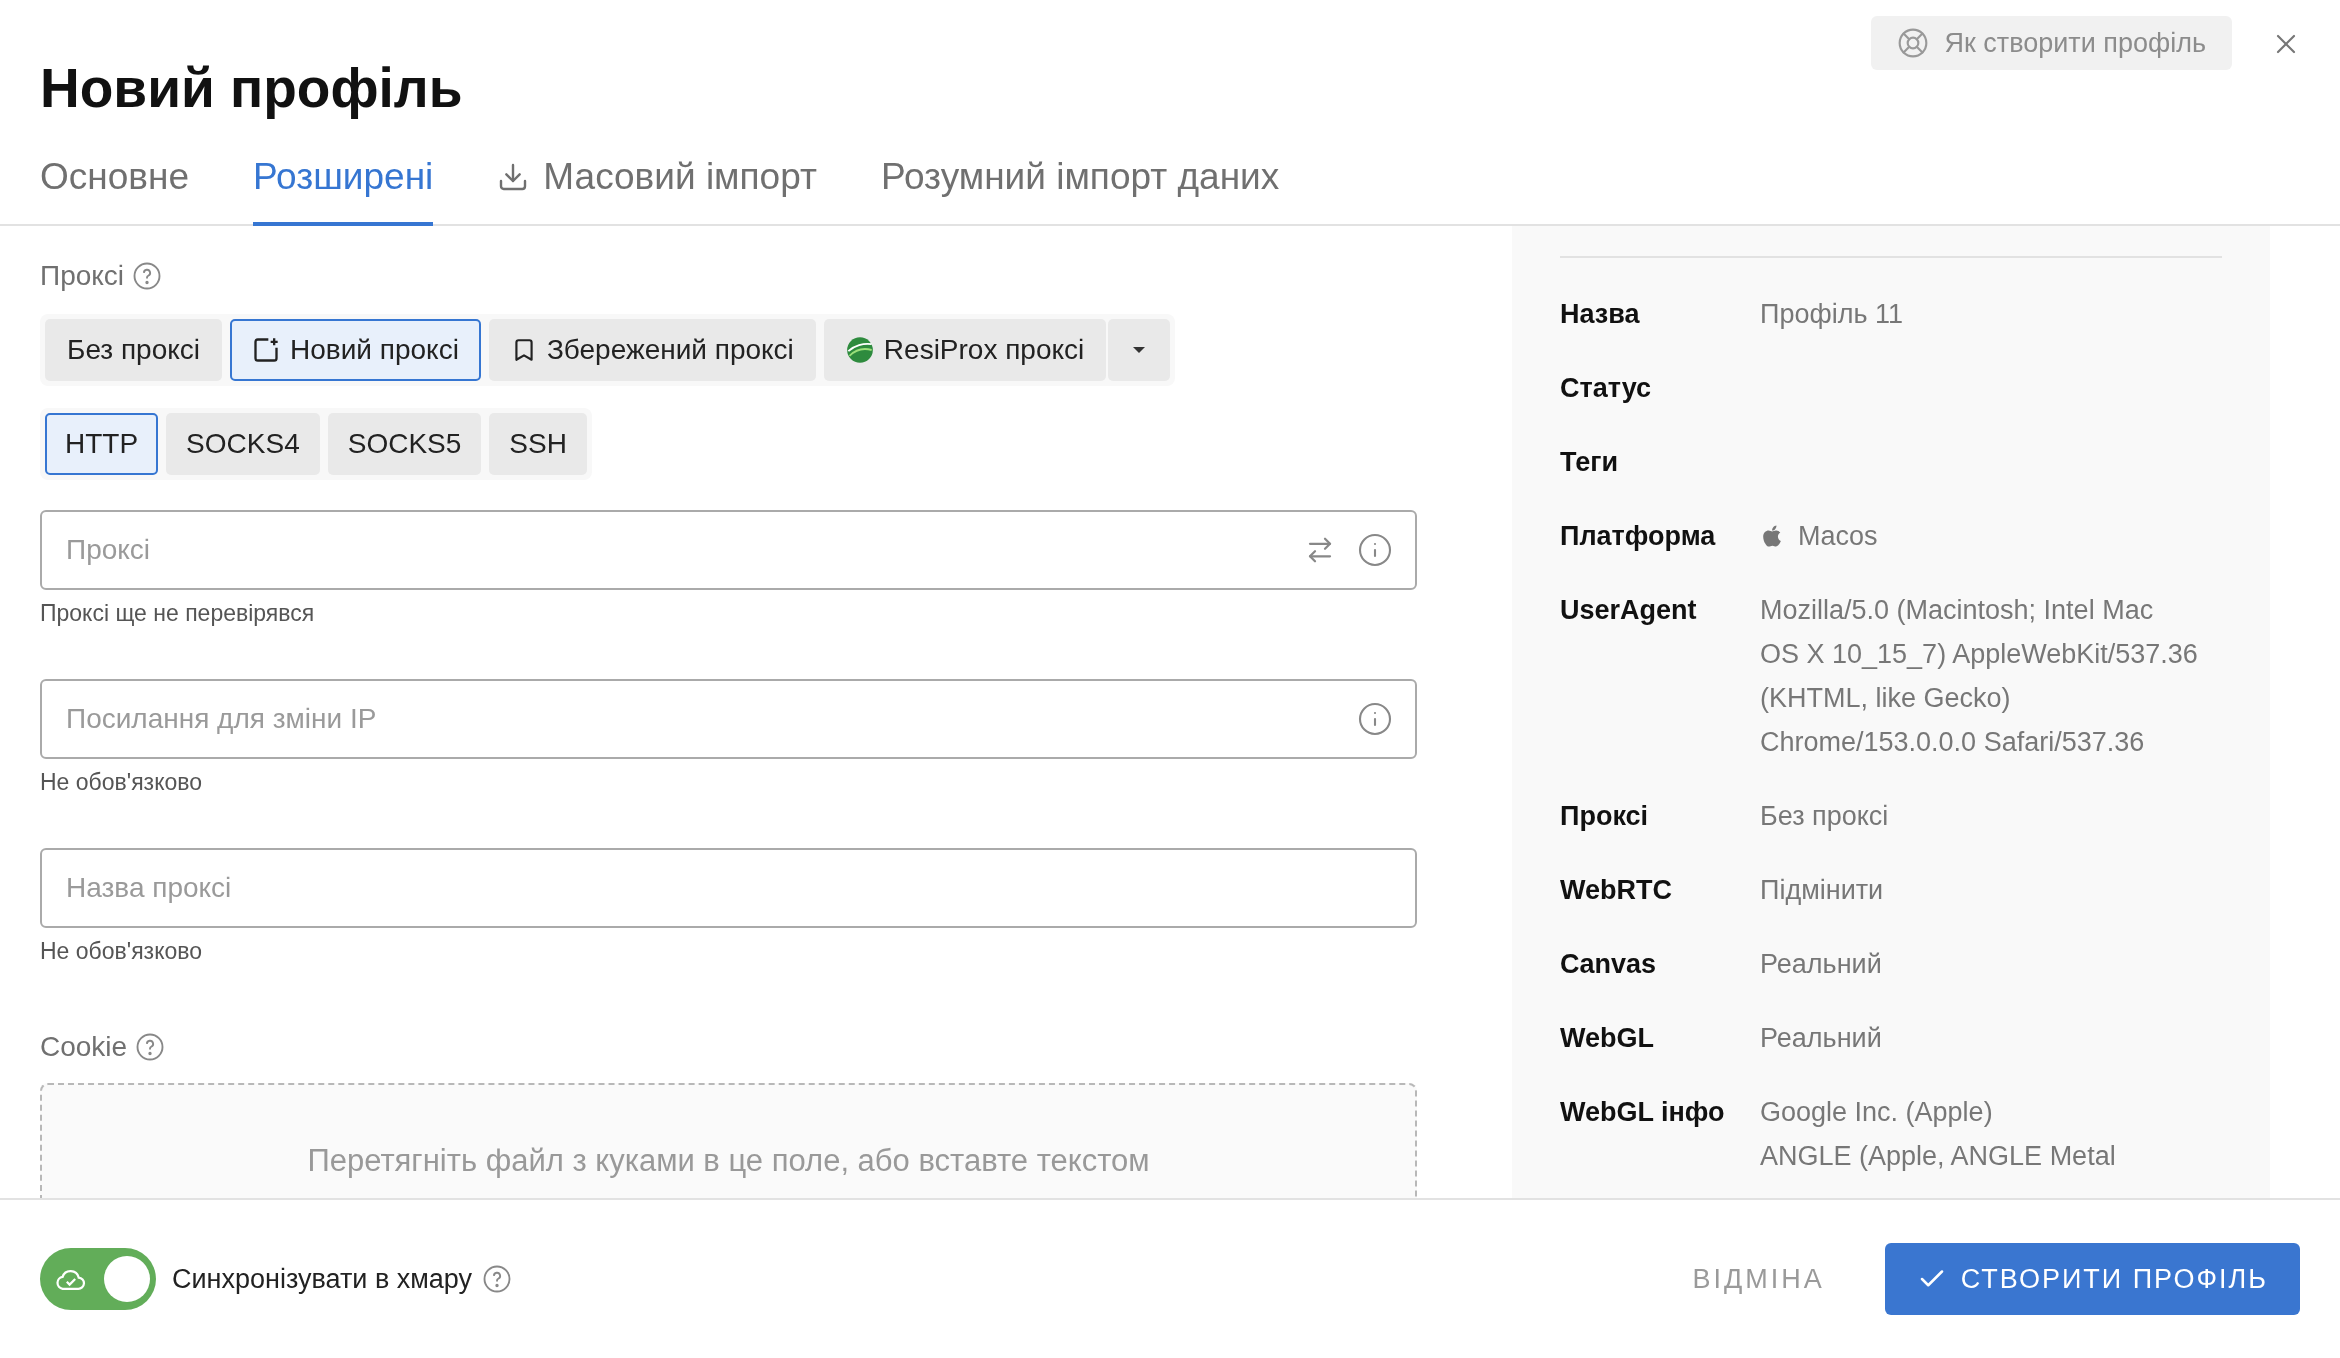  What do you see at coordinates (1838, 536) in the screenshot?
I see `summary-value: Macos` at bounding box center [1838, 536].